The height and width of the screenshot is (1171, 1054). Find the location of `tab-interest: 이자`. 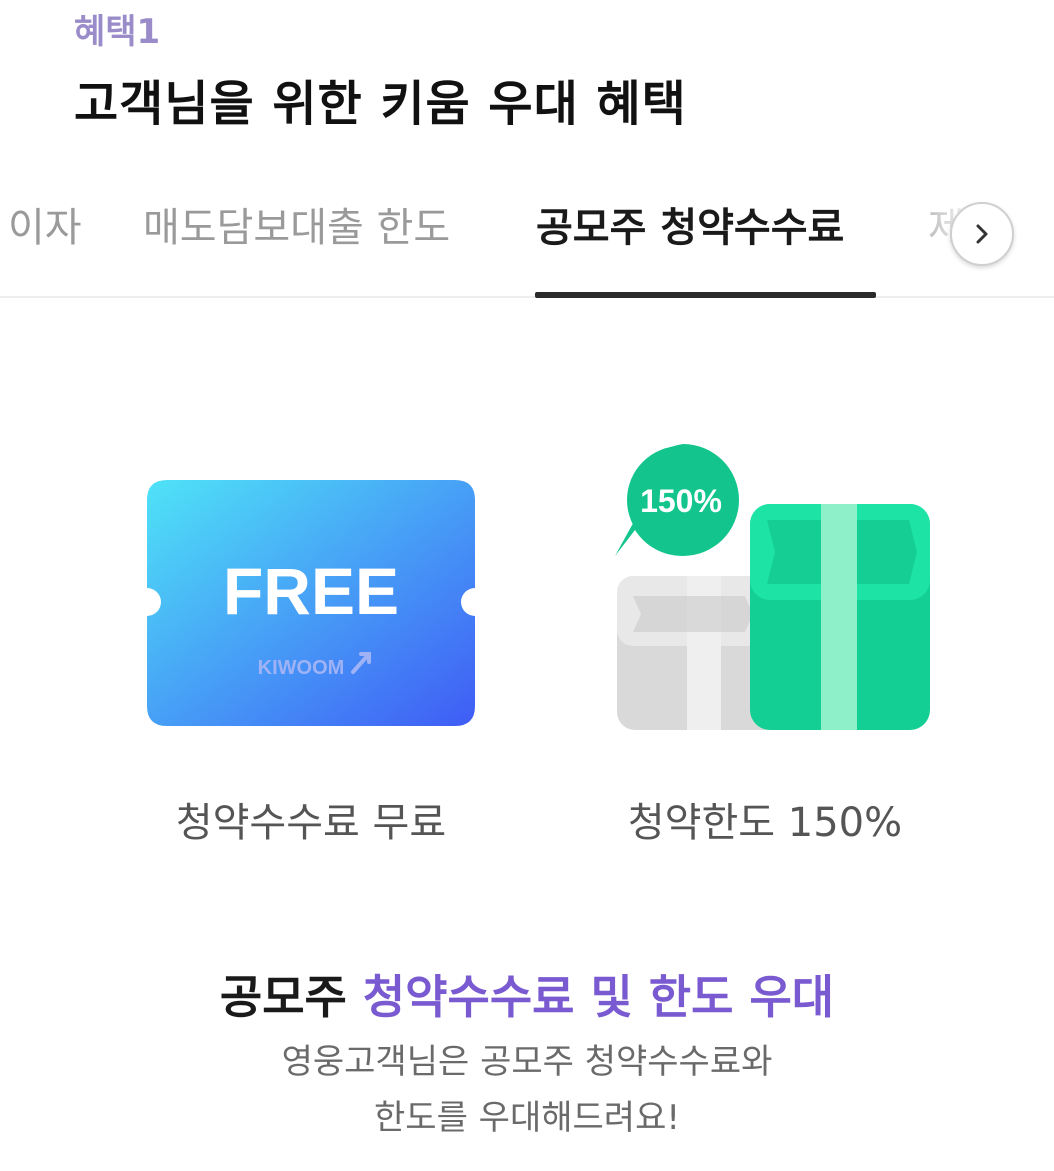

tab-interest: 이자 is located at coordinates (45, 228).